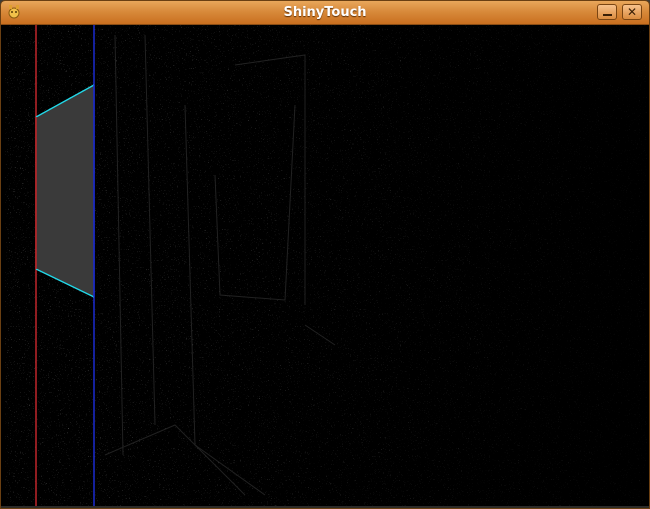 This screenshot has width=650, height=509. I want to click on minimize-button, so click(607, 12).